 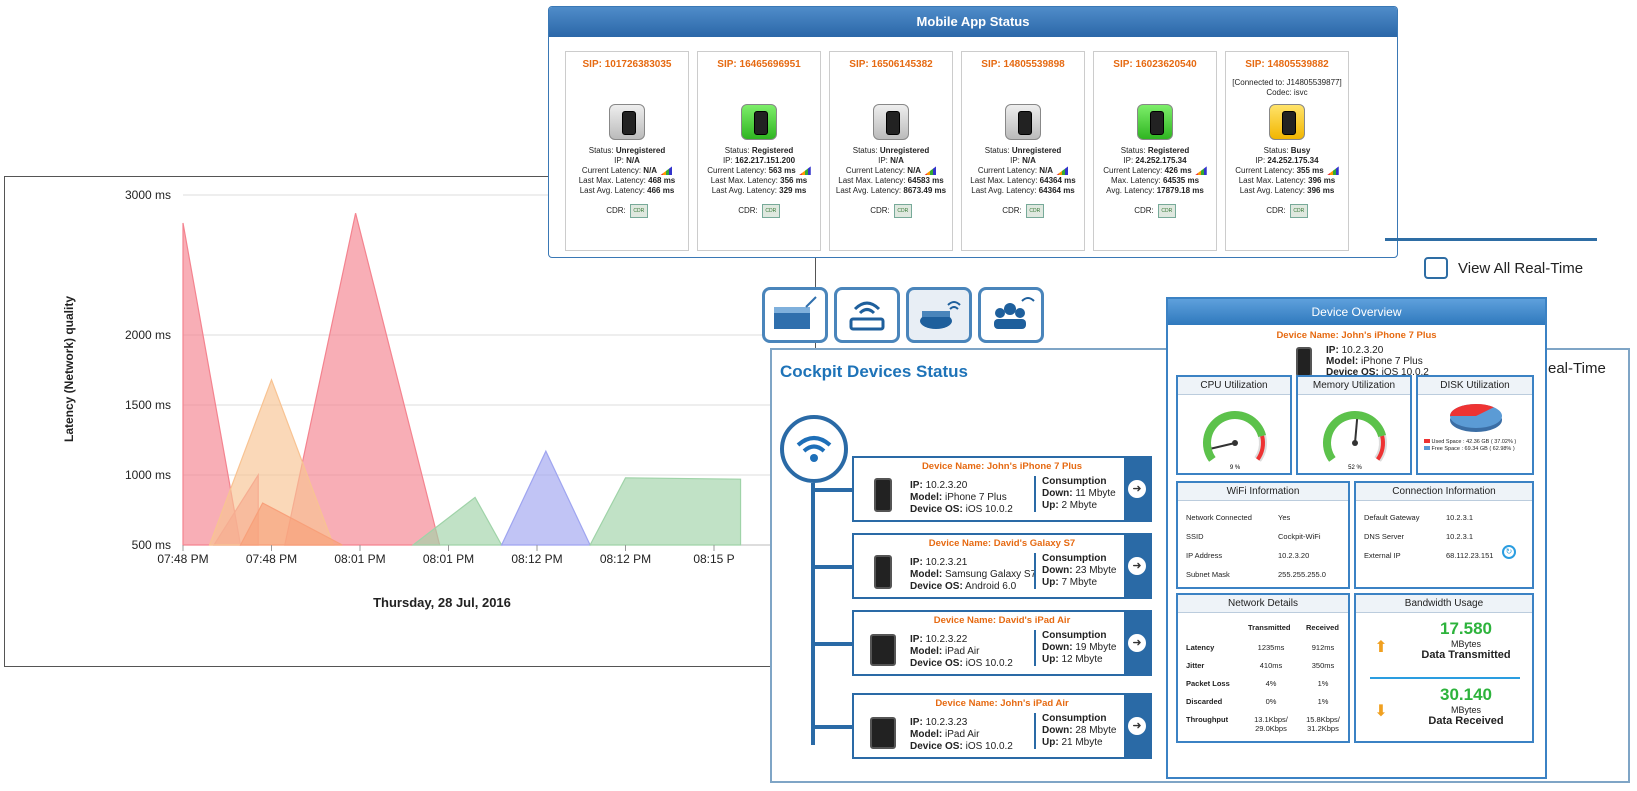 I want to click on tab-pilot-wifi-icon, so click(x=939, y=315).